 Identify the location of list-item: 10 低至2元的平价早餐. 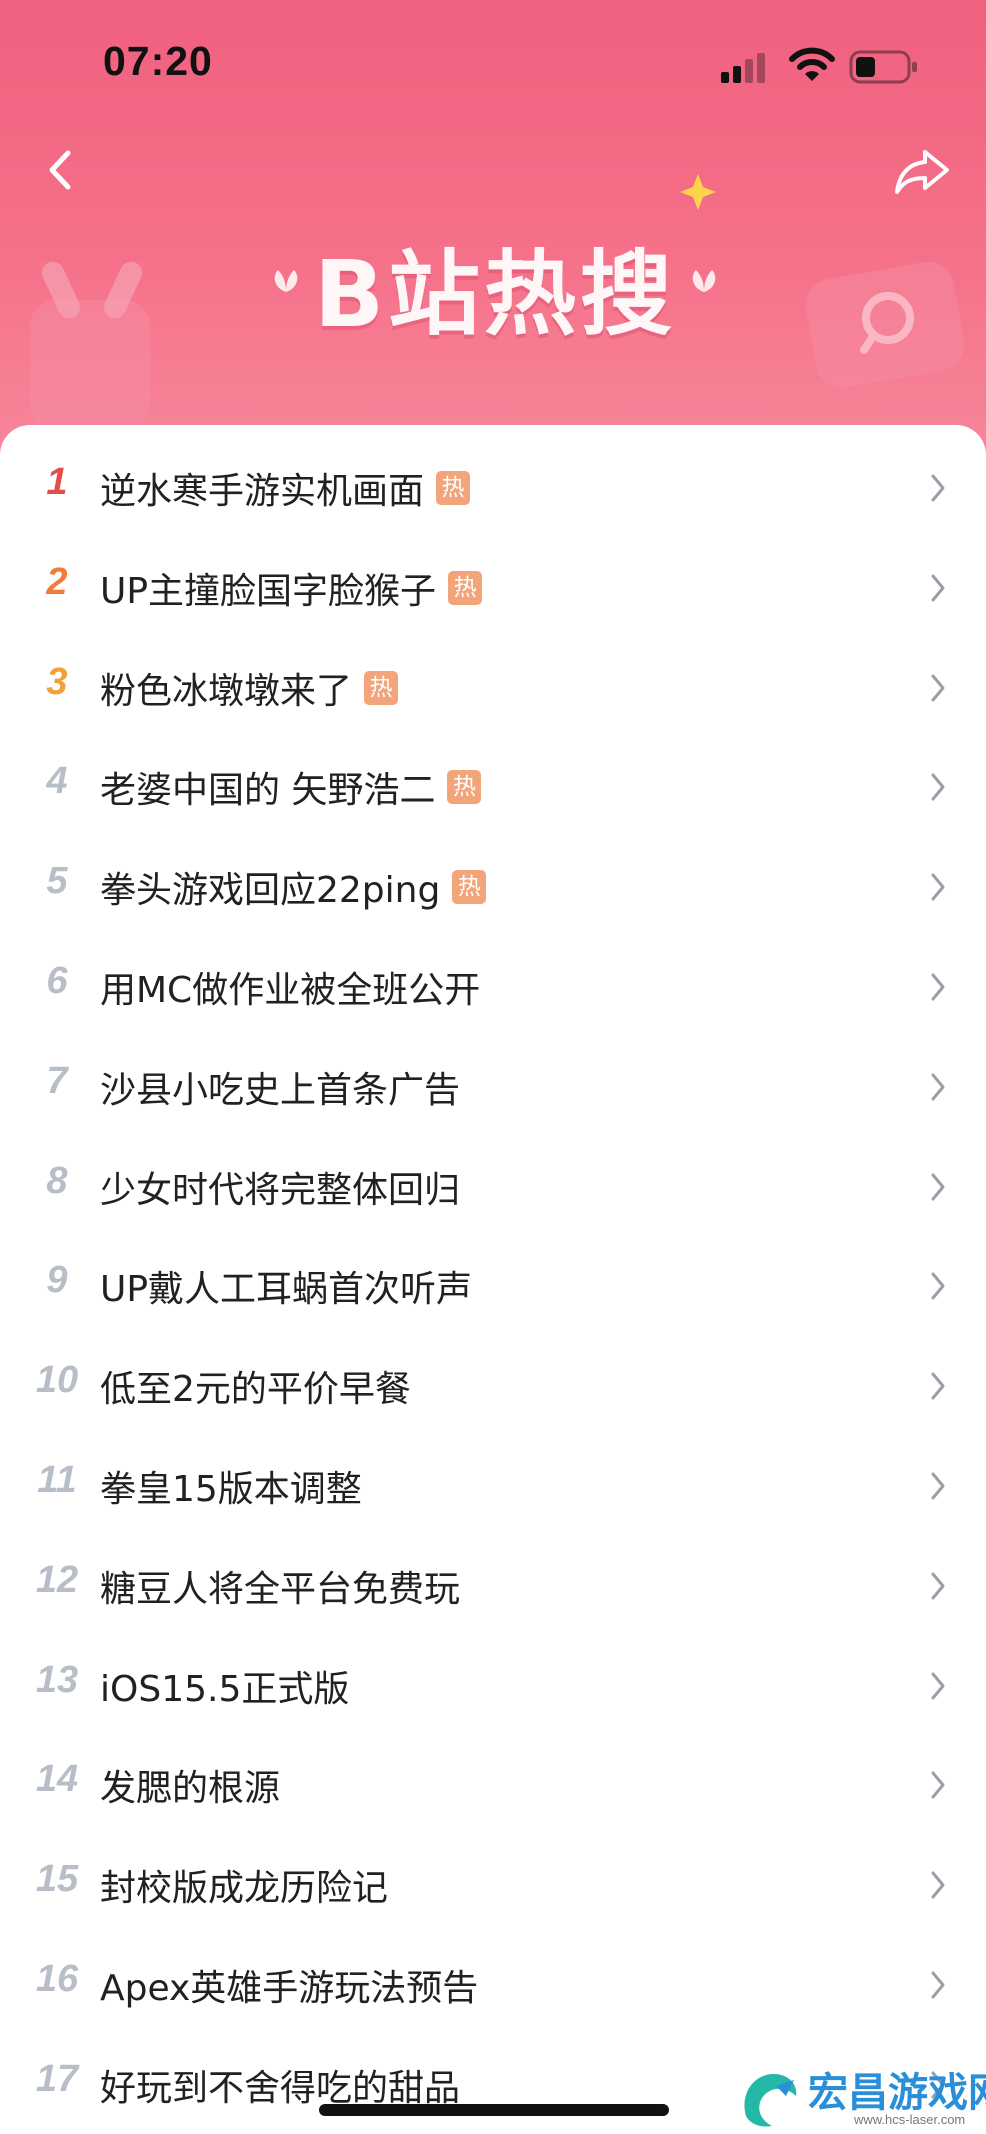
(493, 1385).